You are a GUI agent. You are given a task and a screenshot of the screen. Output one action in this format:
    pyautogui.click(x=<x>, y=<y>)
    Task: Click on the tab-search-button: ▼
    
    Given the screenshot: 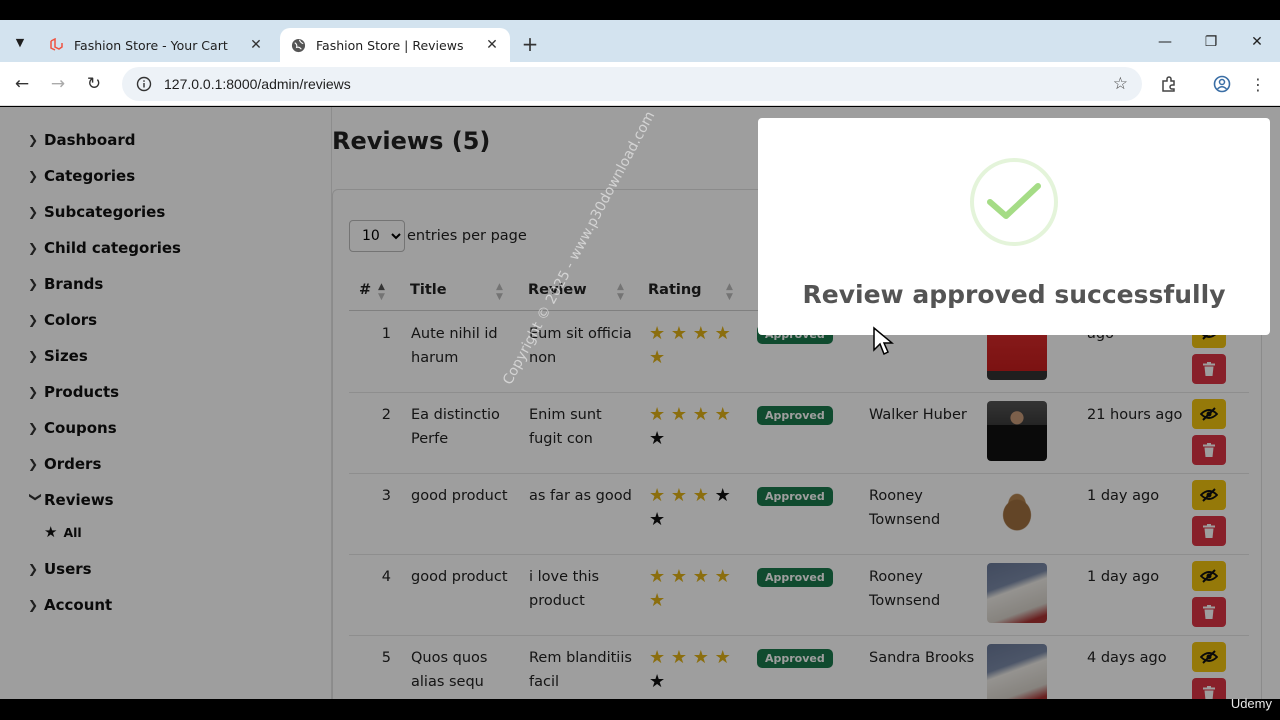 What is the action you would take?
    pyautogui.click(x=20, y=42)
    